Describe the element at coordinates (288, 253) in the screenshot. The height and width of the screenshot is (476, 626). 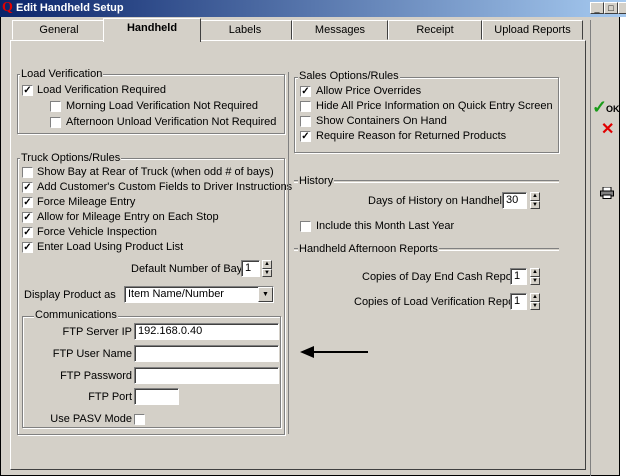
I see `column-divider` at that location.